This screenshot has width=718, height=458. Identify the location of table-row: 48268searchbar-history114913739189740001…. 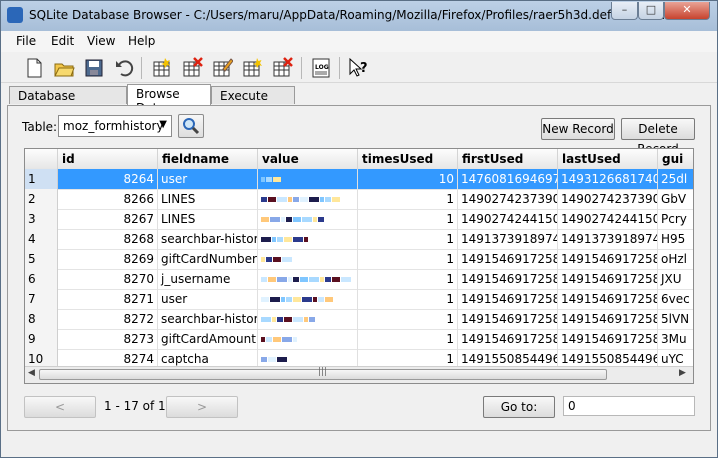
(359, 239).